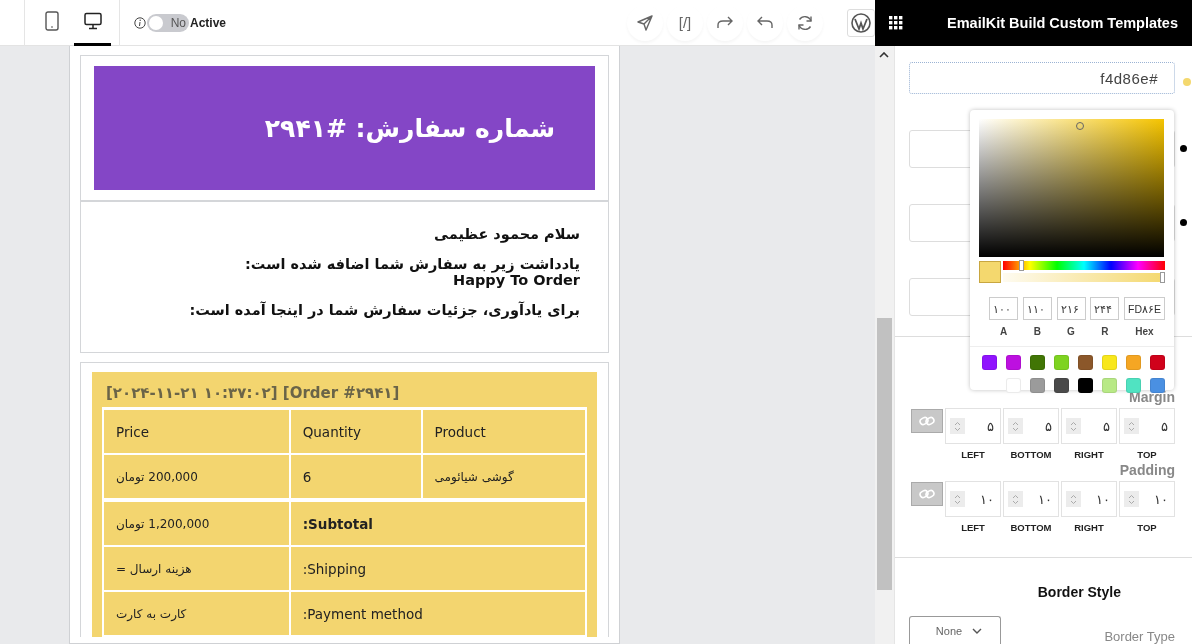 This screenshot has height=644, width=1192. I want to click on undo-icon, so click(765, 22).